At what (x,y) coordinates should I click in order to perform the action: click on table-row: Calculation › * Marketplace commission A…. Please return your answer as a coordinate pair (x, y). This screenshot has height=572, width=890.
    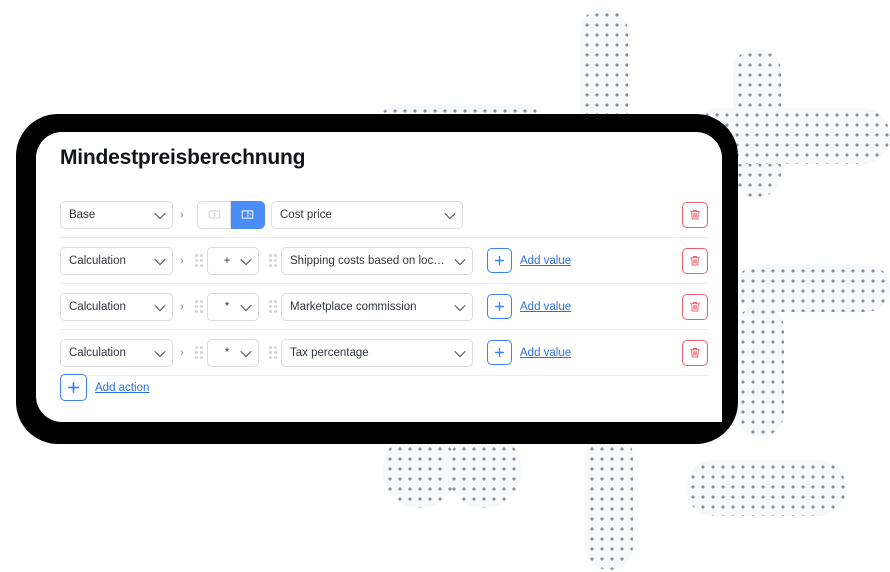
    Looking at the image, I should click on (384, 307).